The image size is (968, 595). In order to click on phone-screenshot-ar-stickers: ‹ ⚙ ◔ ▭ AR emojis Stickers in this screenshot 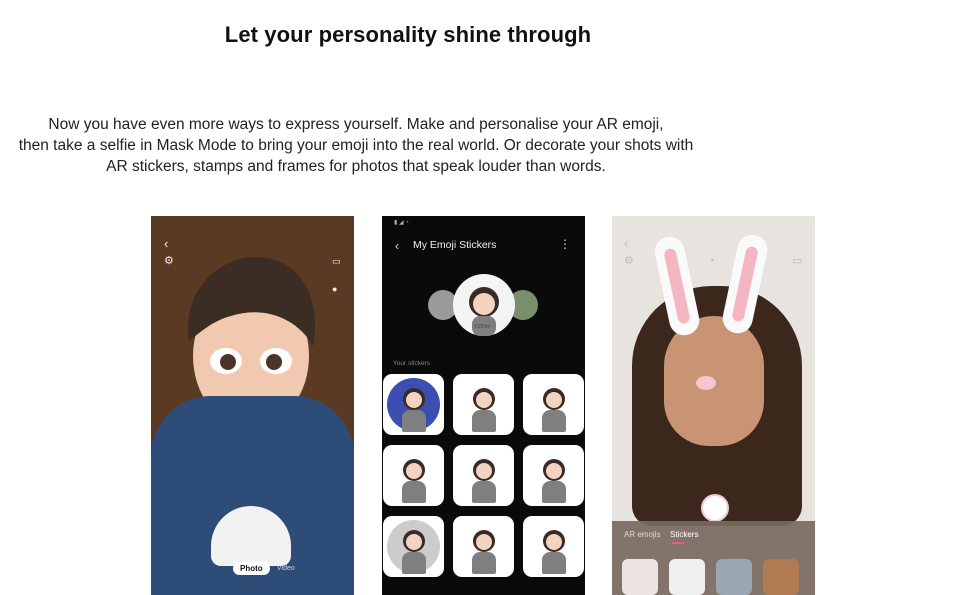, I will do `click(713, 405)`.